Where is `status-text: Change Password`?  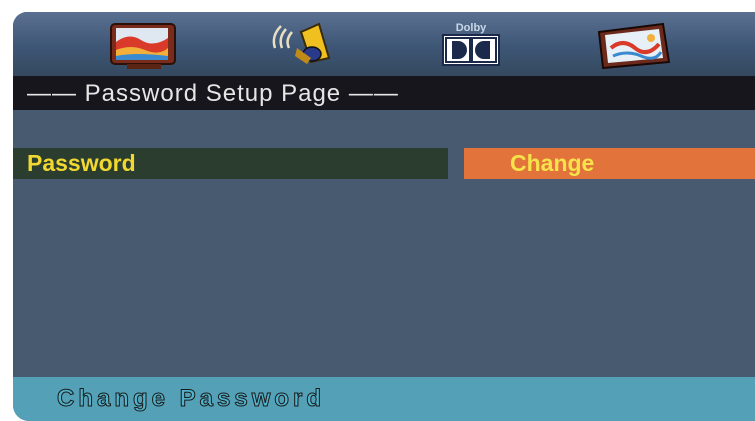 status-text: Change Password is located at coordinates (191, 399).